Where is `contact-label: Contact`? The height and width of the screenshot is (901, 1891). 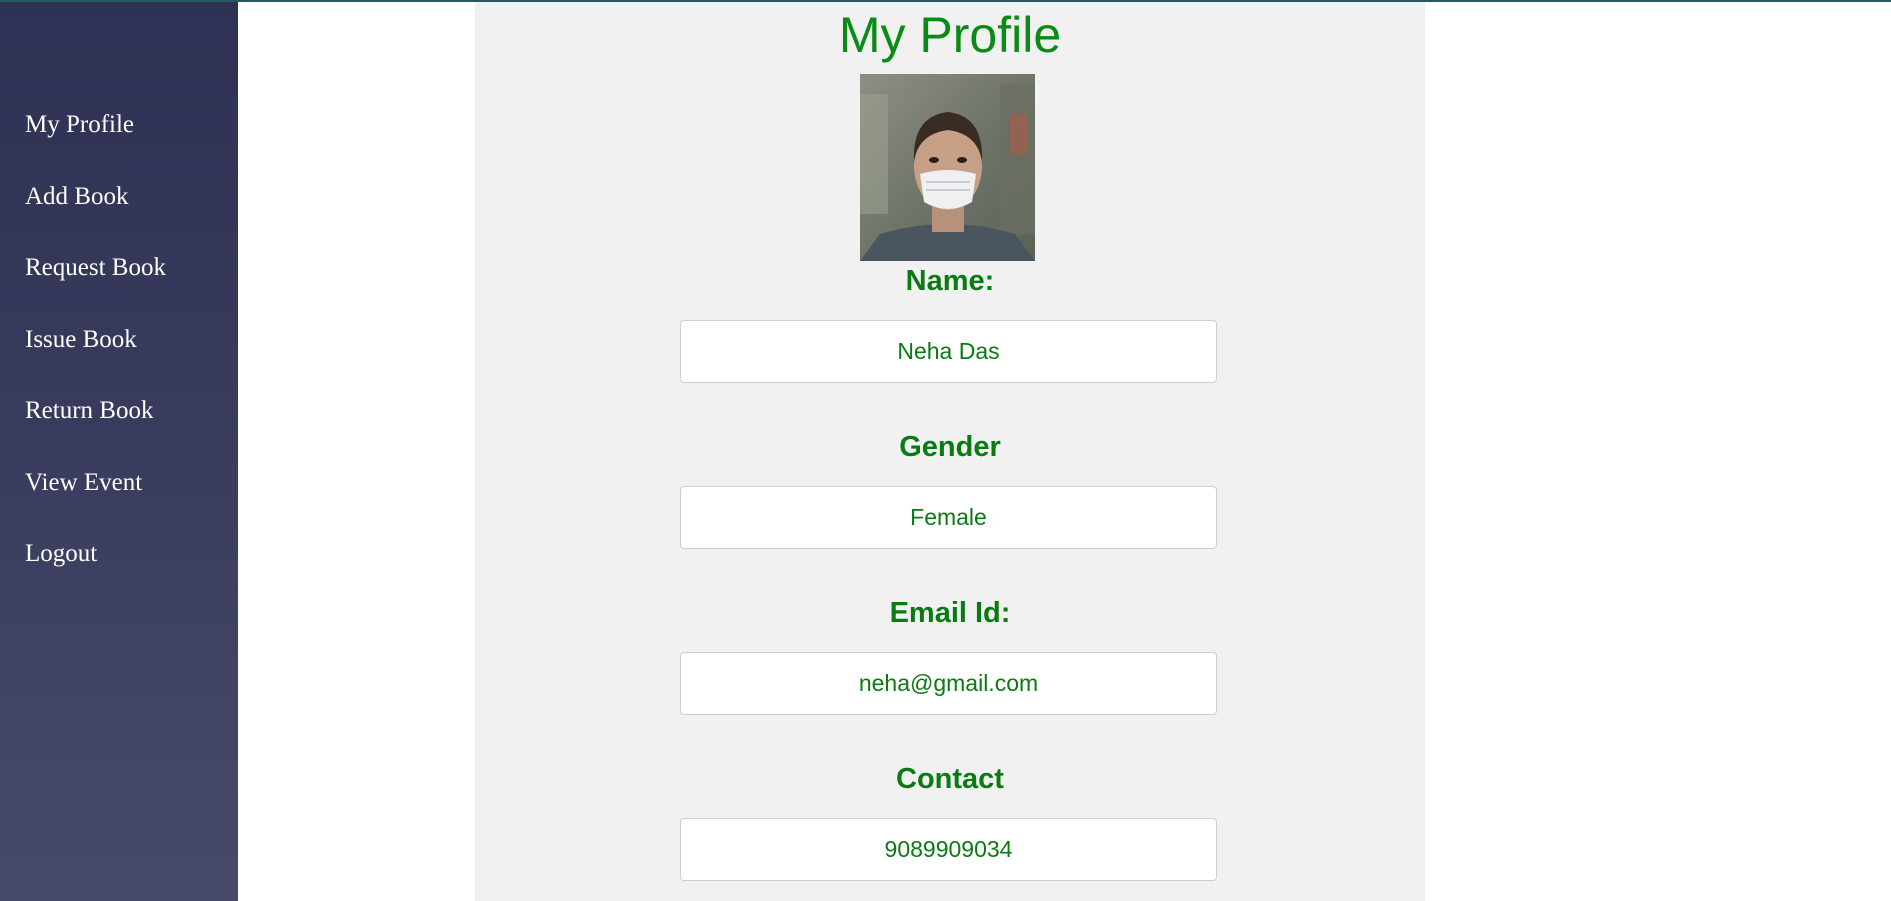 contact-label: Contact is located at coordinates (950, 779).